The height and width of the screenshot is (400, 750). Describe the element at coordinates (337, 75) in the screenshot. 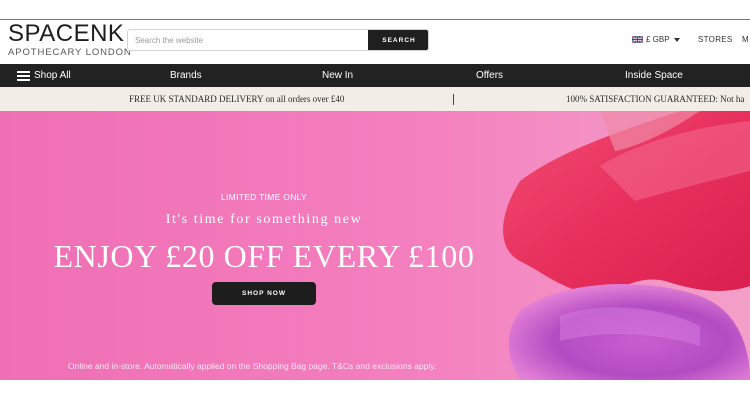

I see `nav-item-new-in: New In` at that location.